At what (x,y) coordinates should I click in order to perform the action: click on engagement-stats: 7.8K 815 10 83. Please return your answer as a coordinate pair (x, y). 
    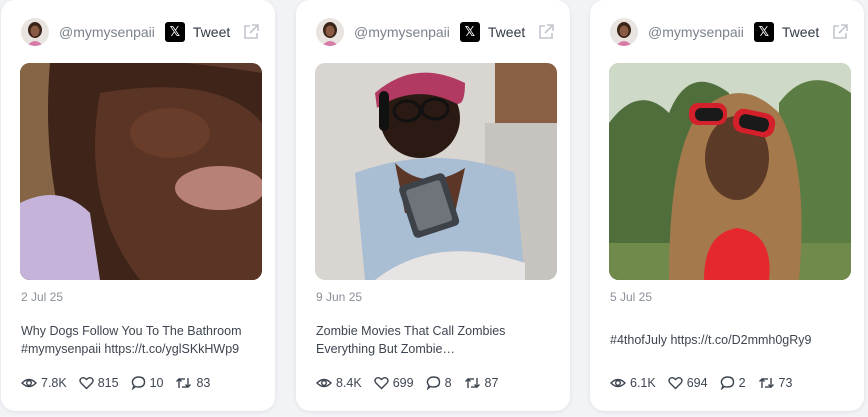
    Looking at the image, I should click on (121, 383).